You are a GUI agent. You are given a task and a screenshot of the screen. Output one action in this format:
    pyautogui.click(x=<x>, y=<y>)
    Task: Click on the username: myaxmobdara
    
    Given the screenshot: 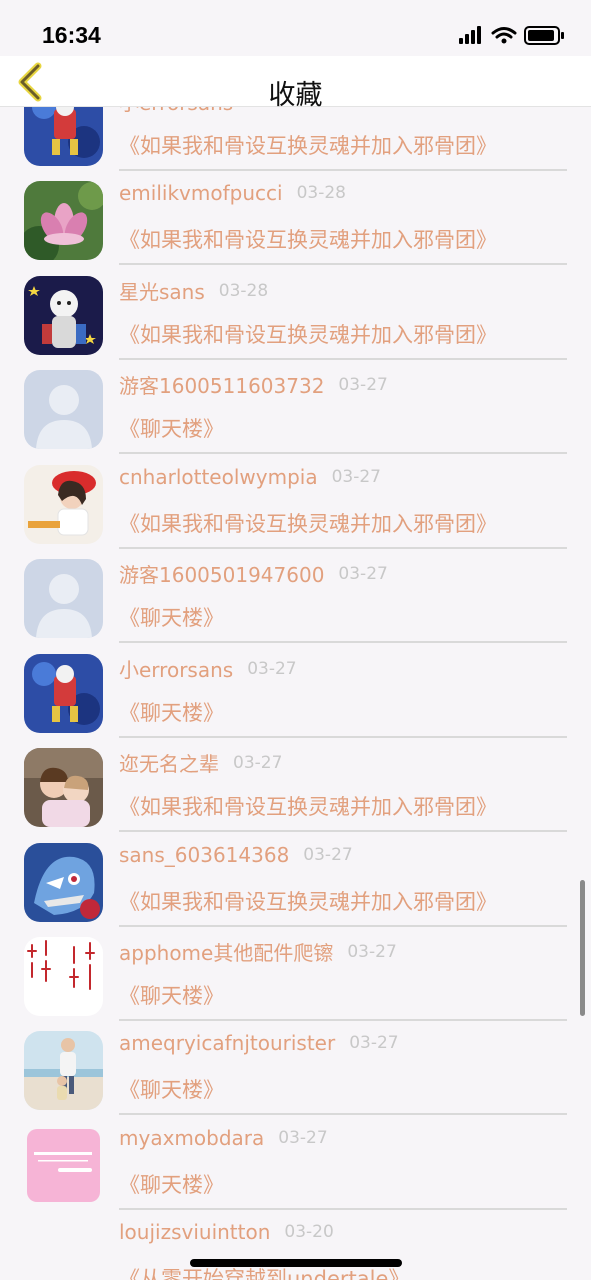 What is the action you would take?
    pyautogui.click(x=191, y=1138)
    